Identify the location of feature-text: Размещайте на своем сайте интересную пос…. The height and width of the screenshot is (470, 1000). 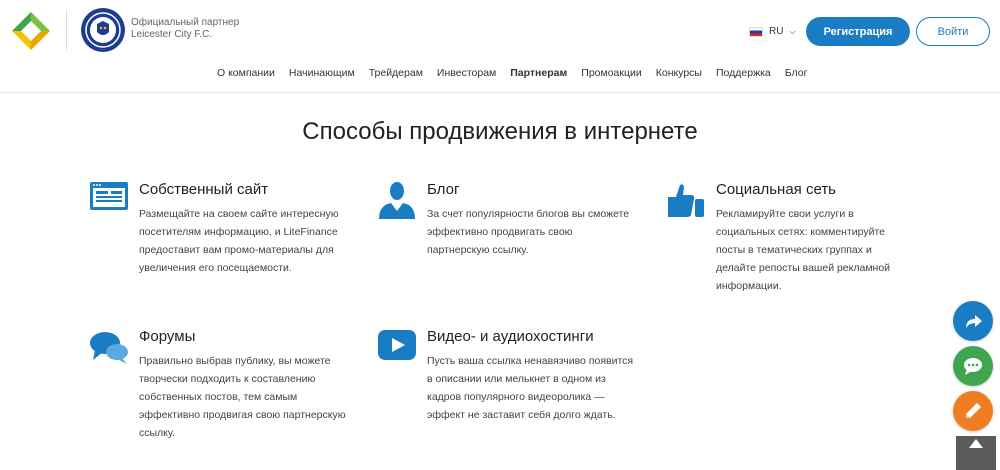
(239, 241).